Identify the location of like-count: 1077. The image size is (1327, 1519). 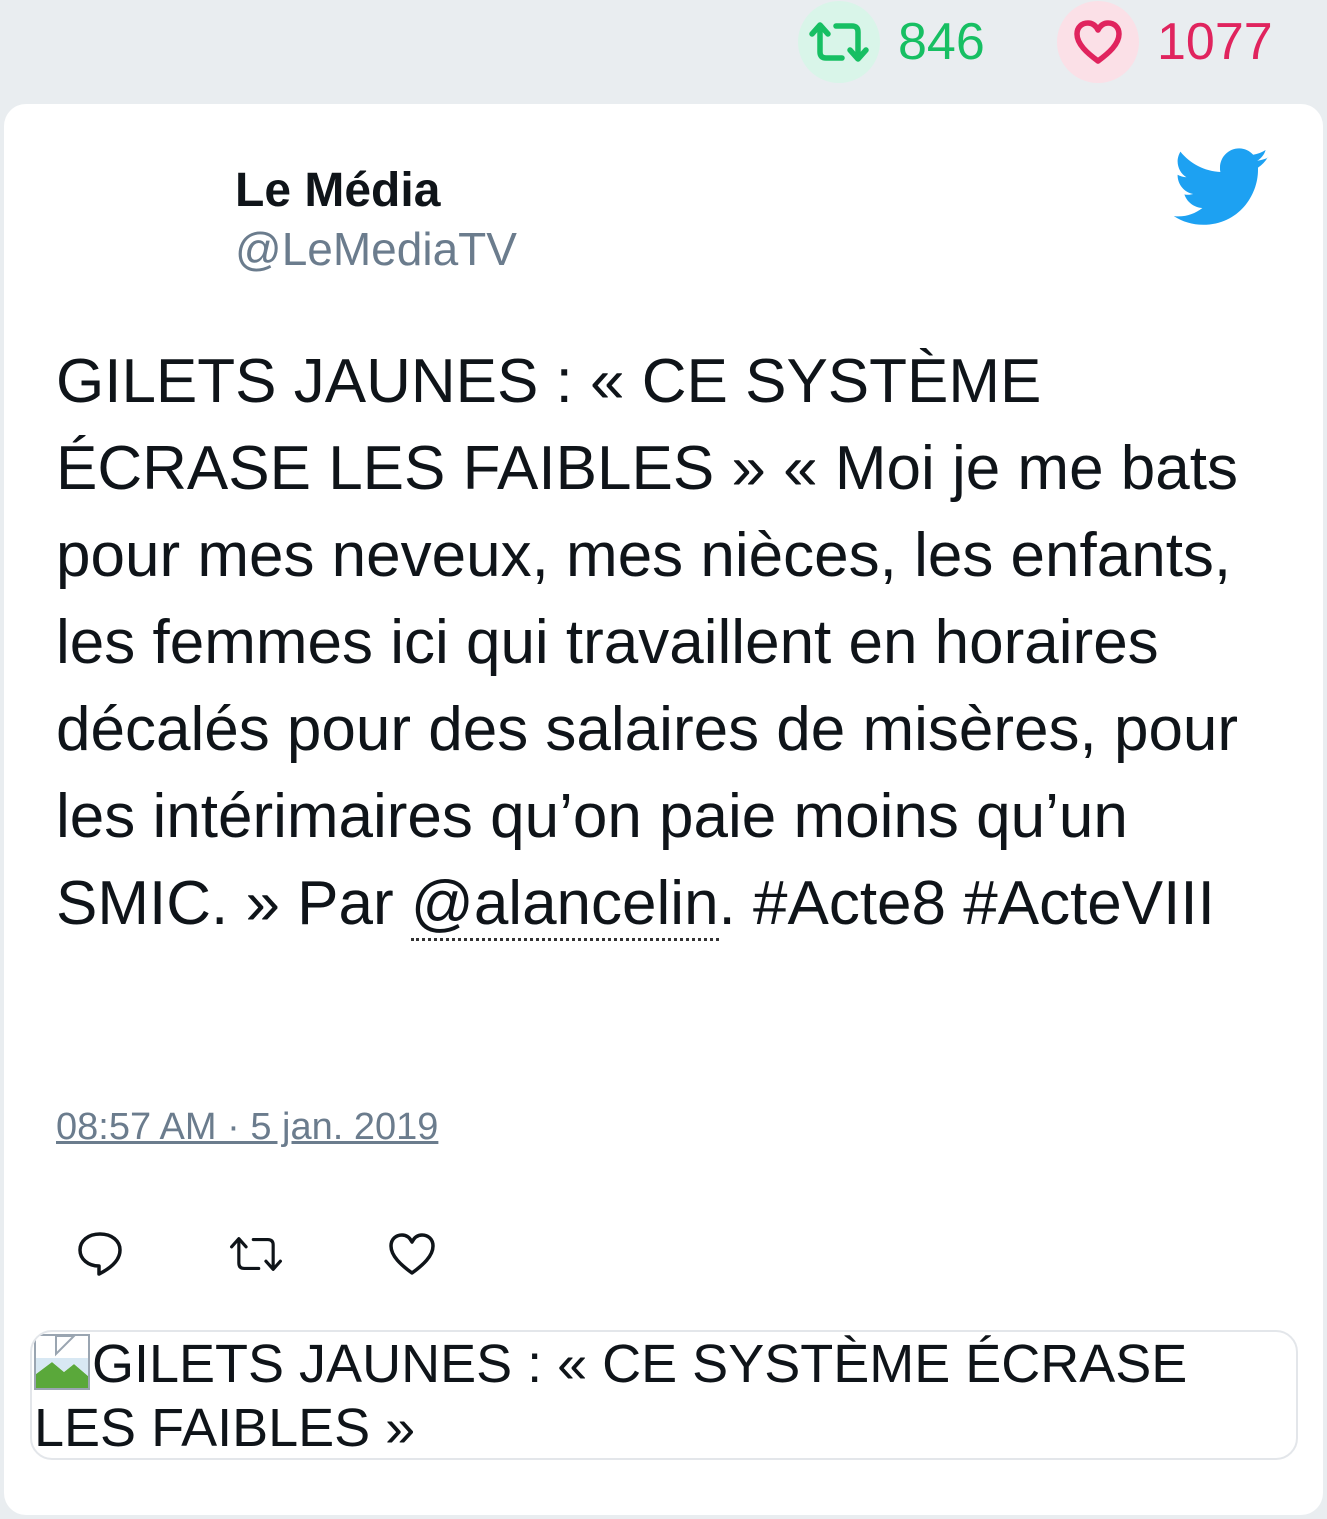
(1215, 42).